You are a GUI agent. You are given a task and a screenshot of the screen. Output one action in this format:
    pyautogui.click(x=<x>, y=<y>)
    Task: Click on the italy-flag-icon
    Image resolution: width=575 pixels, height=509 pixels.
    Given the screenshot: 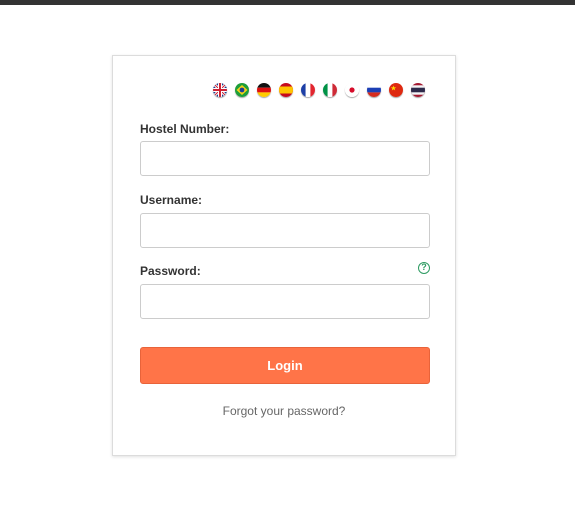 What is the action you would take?
    pyautogui.click(x=330, y=90)
    